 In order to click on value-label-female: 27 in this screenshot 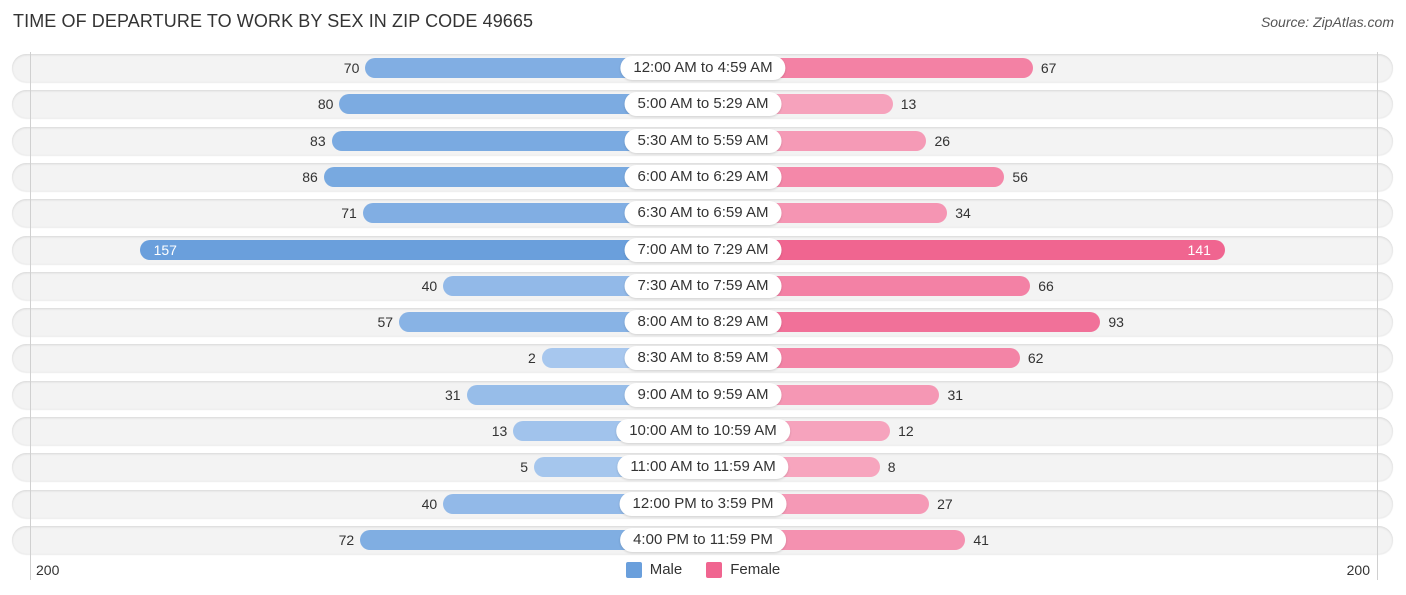, I will do `click(945, 503)`.